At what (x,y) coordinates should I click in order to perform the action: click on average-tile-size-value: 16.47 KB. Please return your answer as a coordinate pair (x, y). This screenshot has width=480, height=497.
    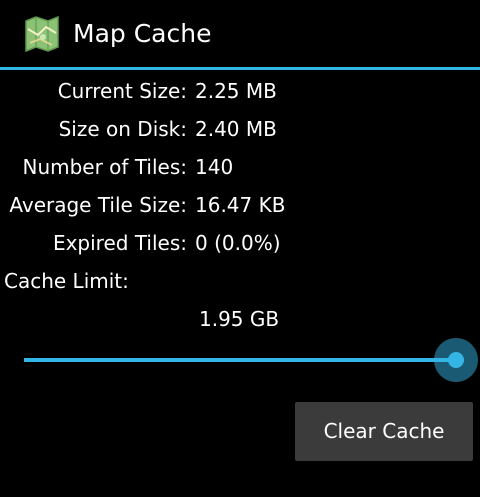
    Looking at the image, I should click on (240, 205).